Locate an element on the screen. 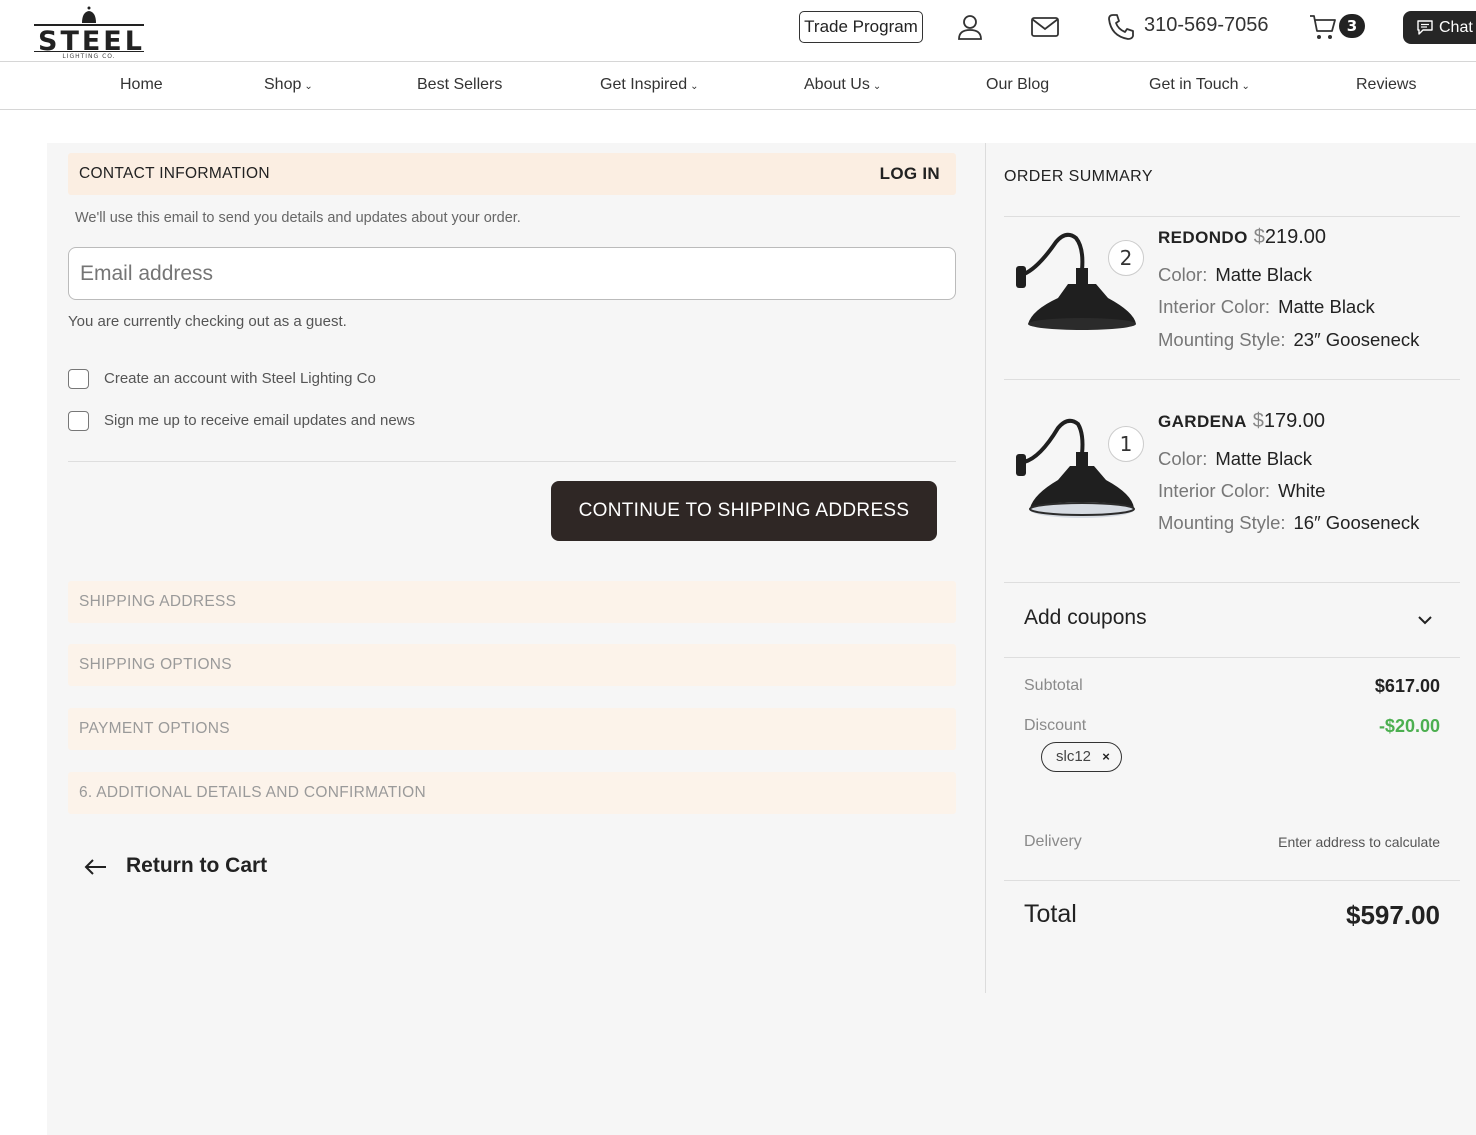 Image resolution: width=1476 pixels, height=1135 pixels. shopping-cart-icon is located at coordinates (1323, 27).